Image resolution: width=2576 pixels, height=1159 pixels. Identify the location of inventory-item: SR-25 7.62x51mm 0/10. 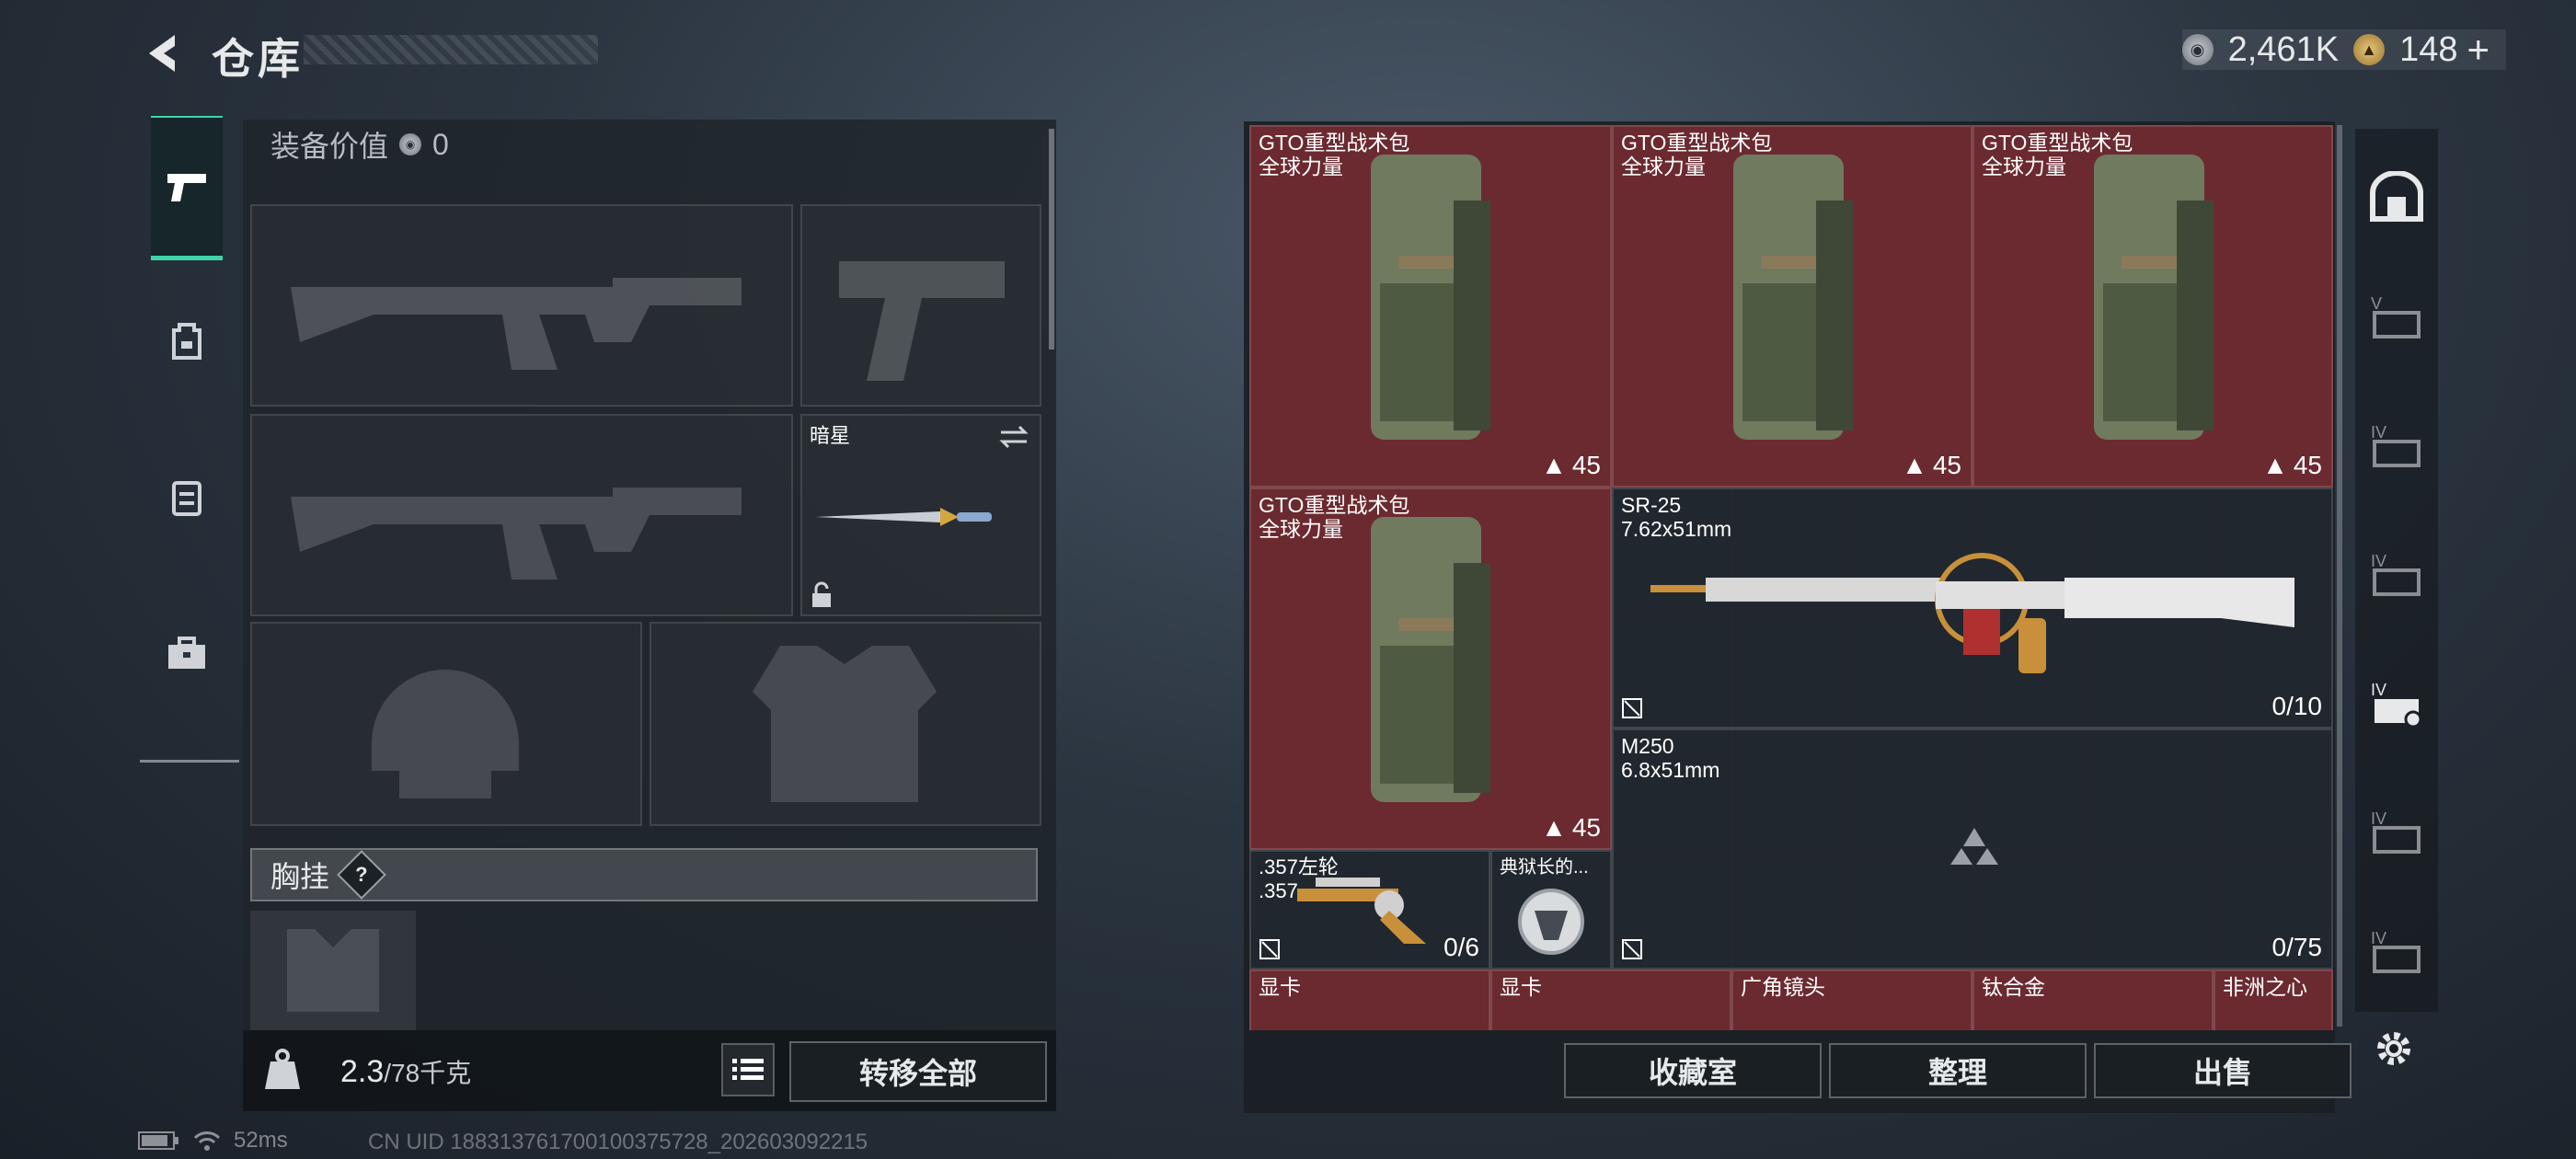
(1972, 608).